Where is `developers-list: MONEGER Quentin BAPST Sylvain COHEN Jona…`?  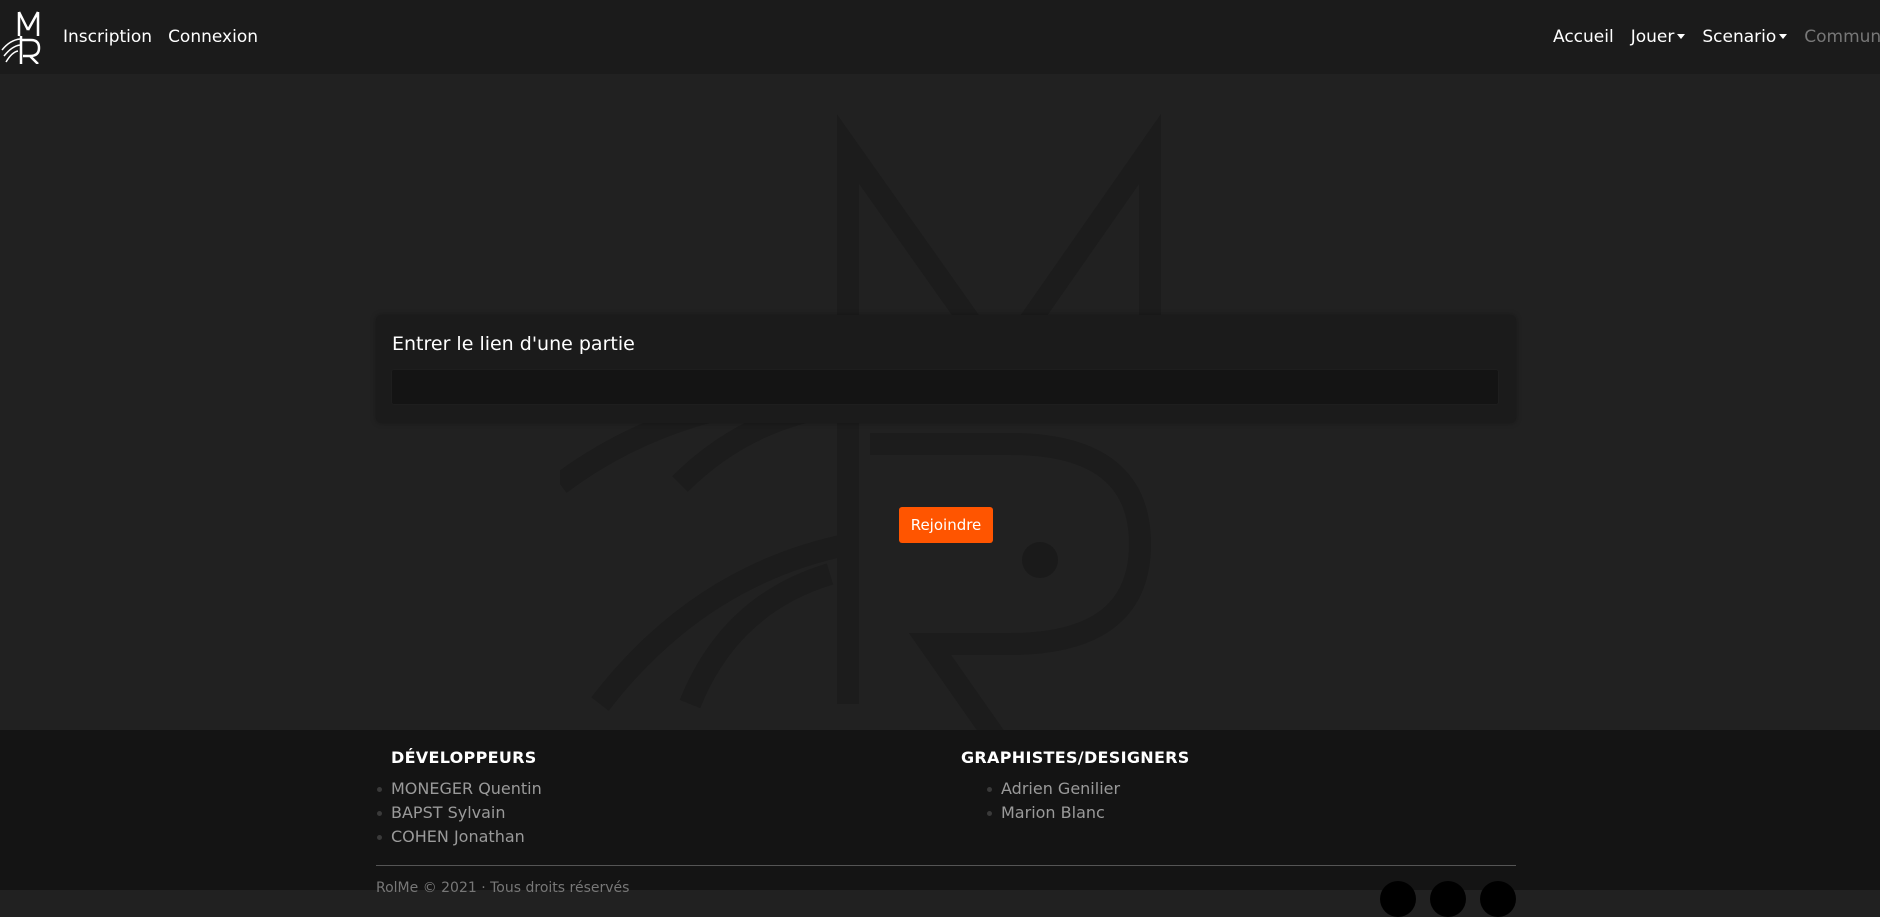
developers-list: MONEGER Quentin BAPST Sylvain COHEN Jona… is located at coordinates (459, 813).